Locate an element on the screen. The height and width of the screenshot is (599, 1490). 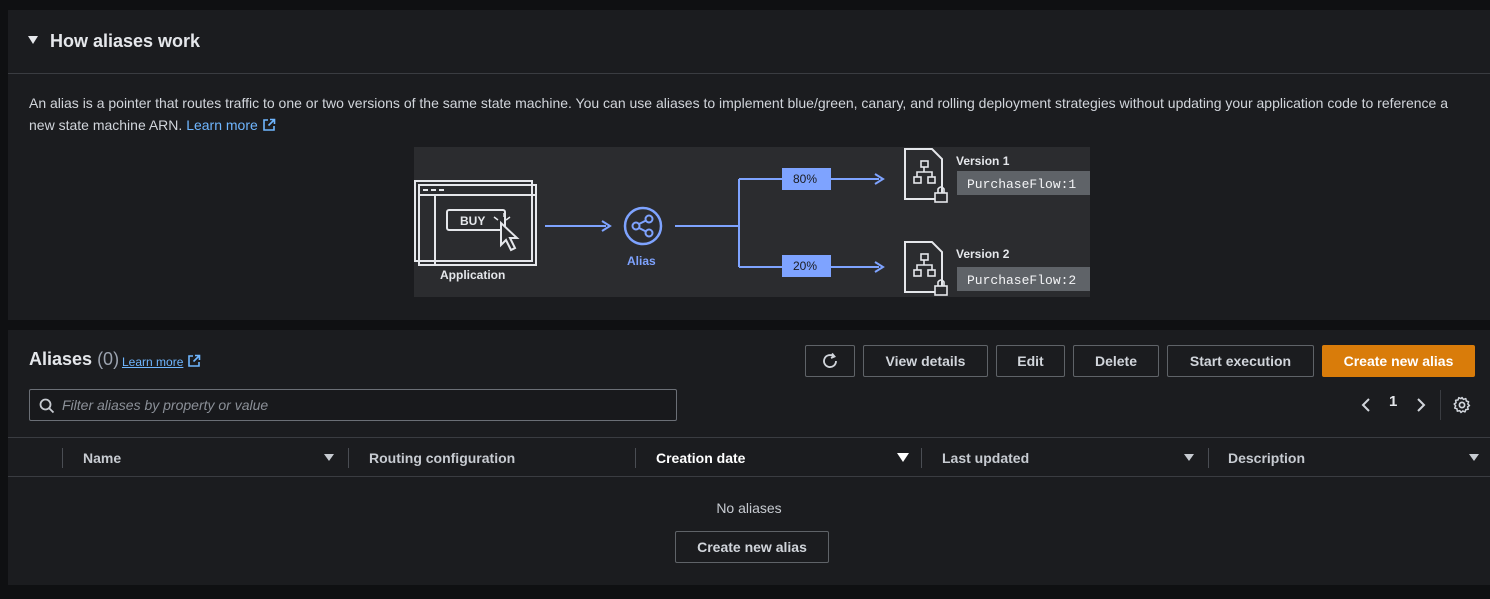
split-label-2: 20% is located at coordinates (805, 266).